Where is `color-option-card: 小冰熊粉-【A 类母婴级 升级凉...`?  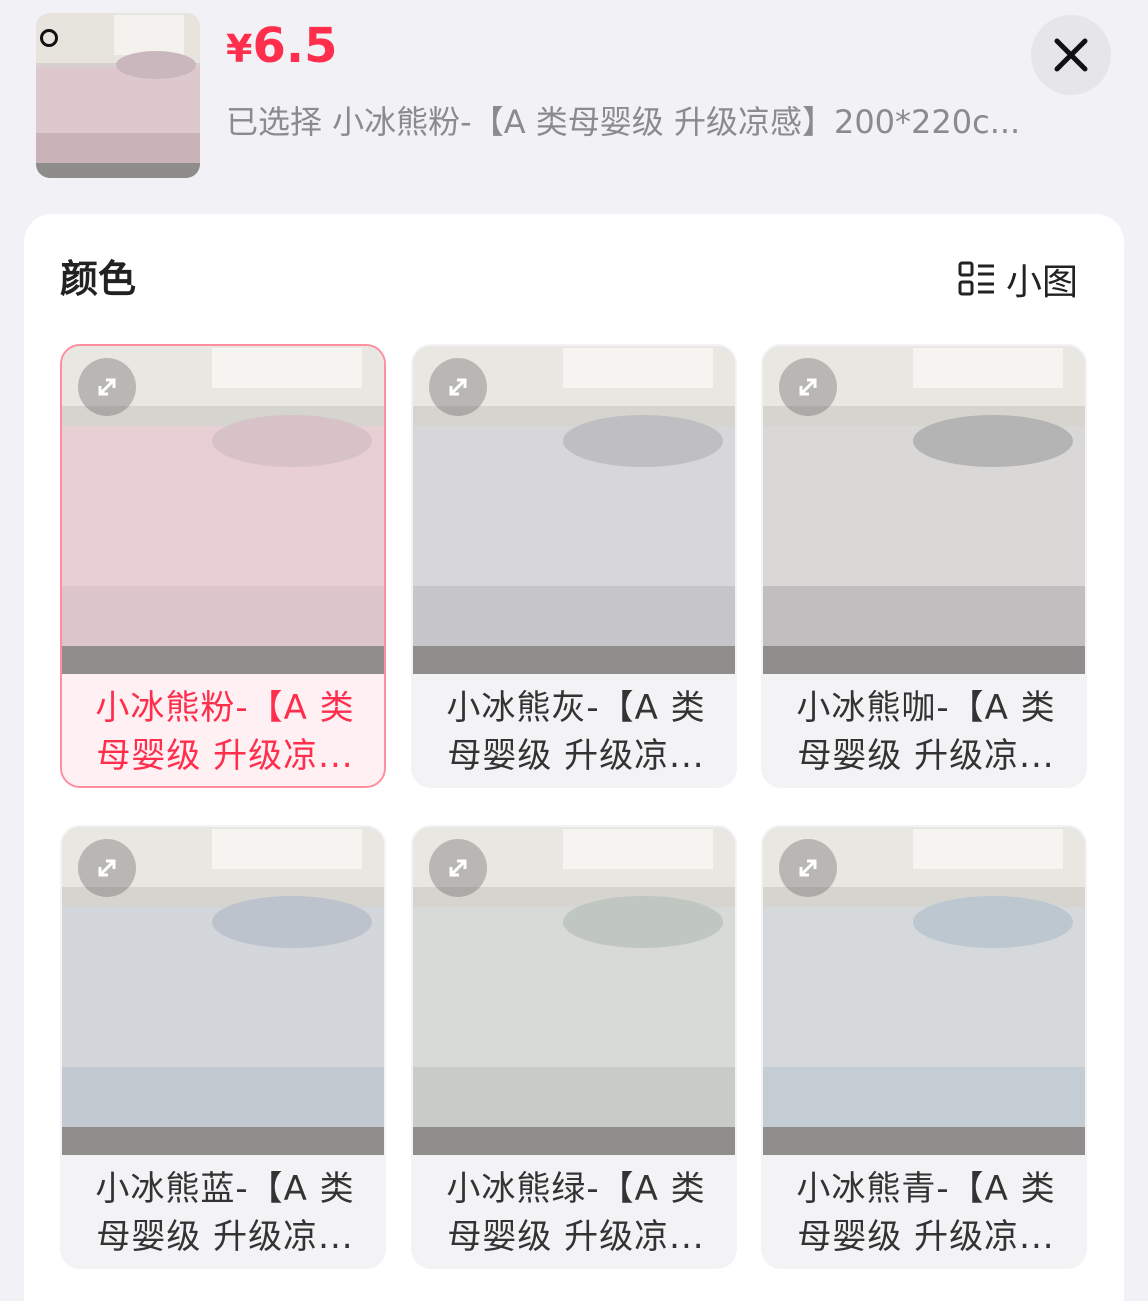
color-option-card: 小冰熊粉-【A 类母婴级 升级凉... is located at coordinates (223, 566).